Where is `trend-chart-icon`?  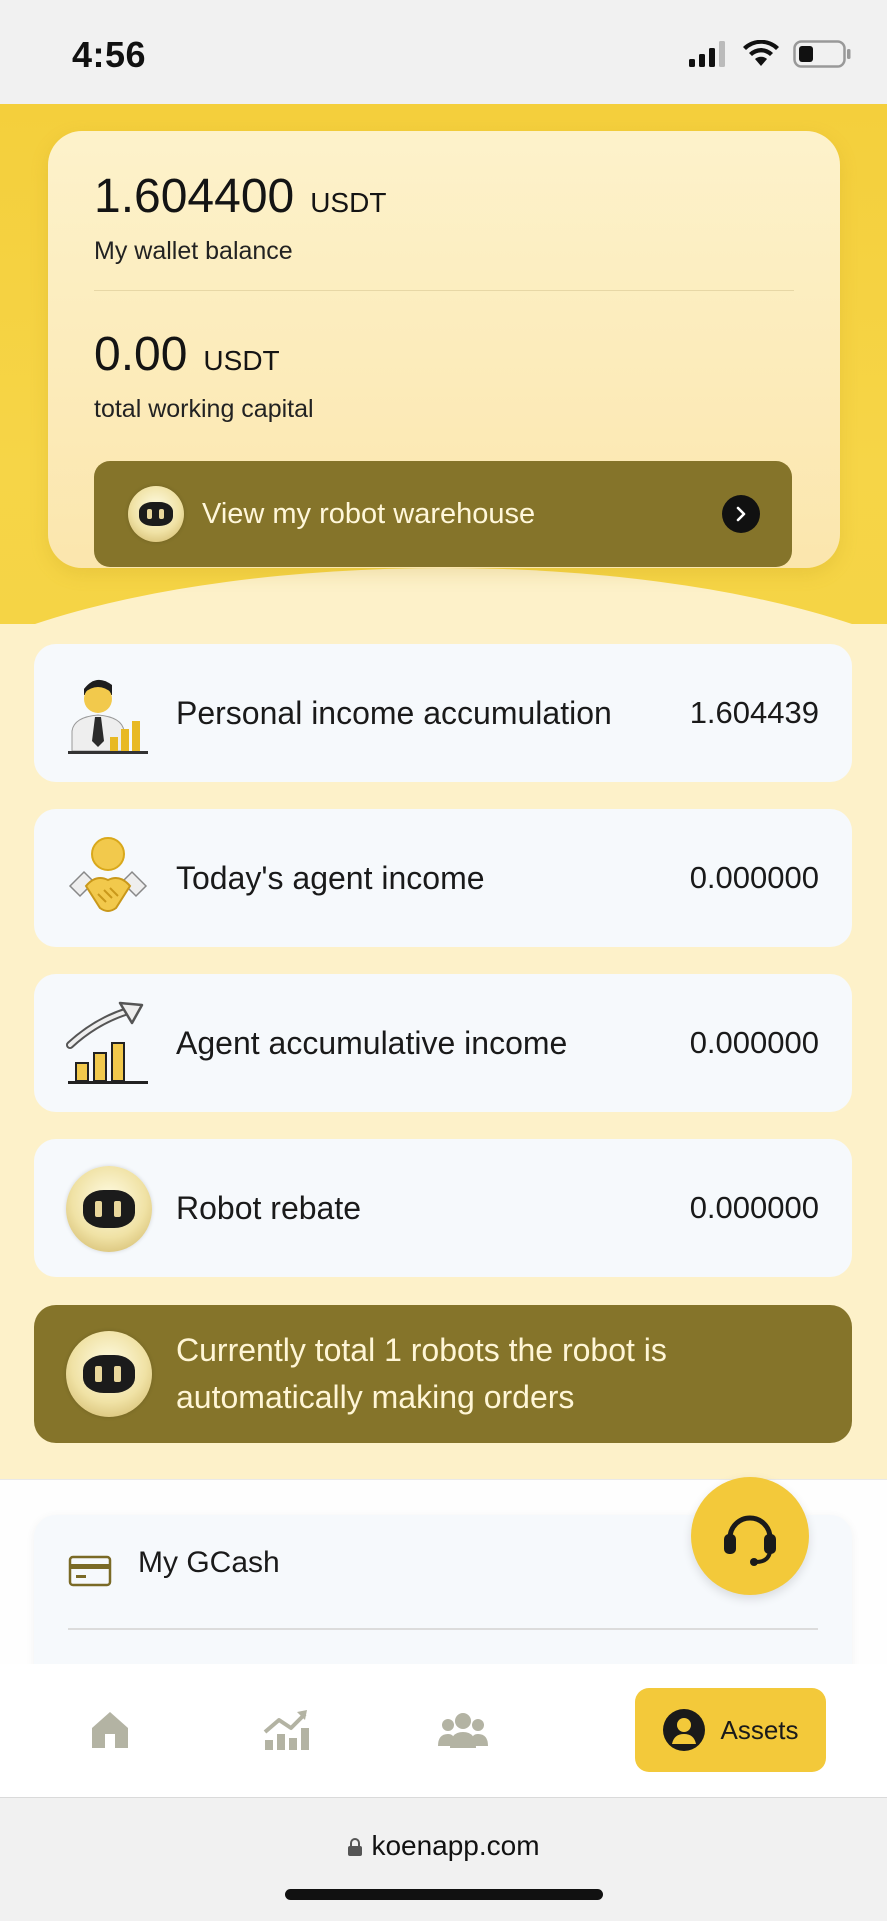
trend-chart-icon is located at coordinates (286, 1730).